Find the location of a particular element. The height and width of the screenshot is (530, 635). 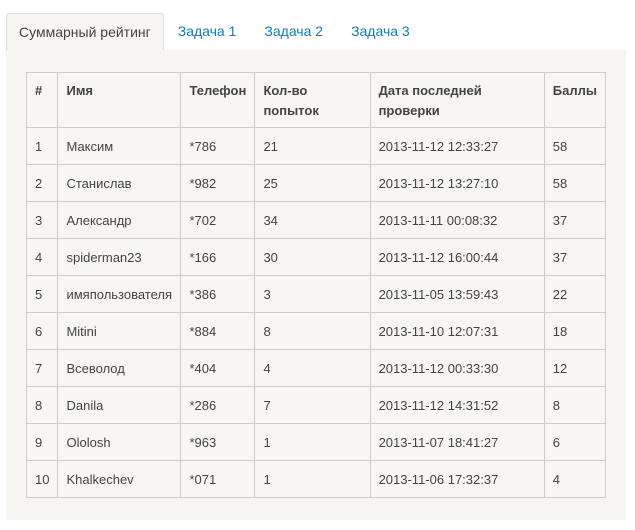

cell-phone: *702 is located at coordinates (218, 220).